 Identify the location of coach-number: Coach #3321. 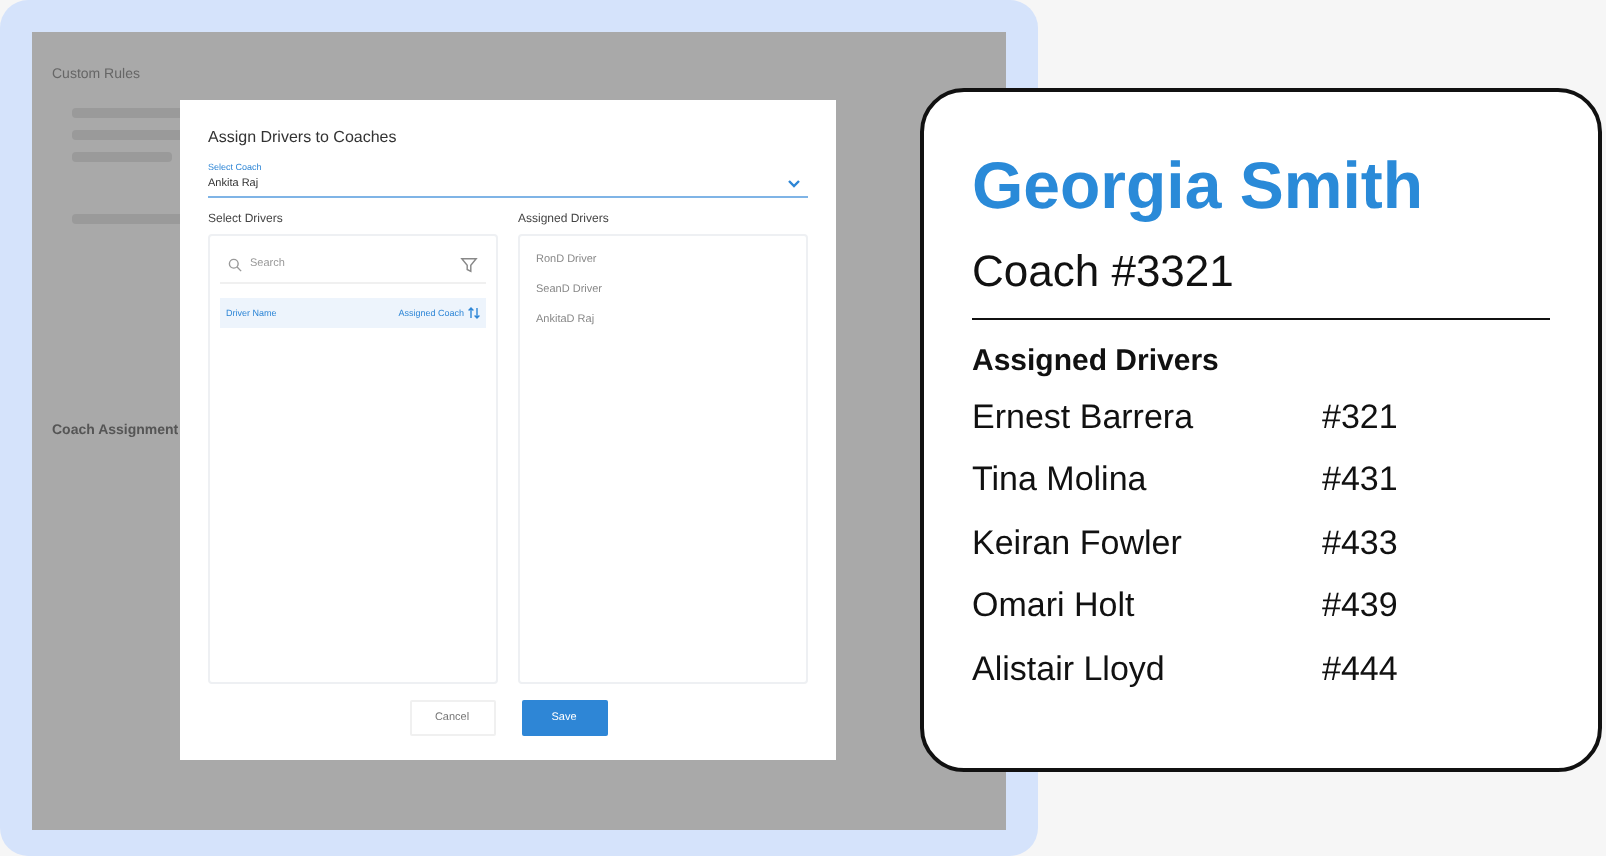
(1261, 283).